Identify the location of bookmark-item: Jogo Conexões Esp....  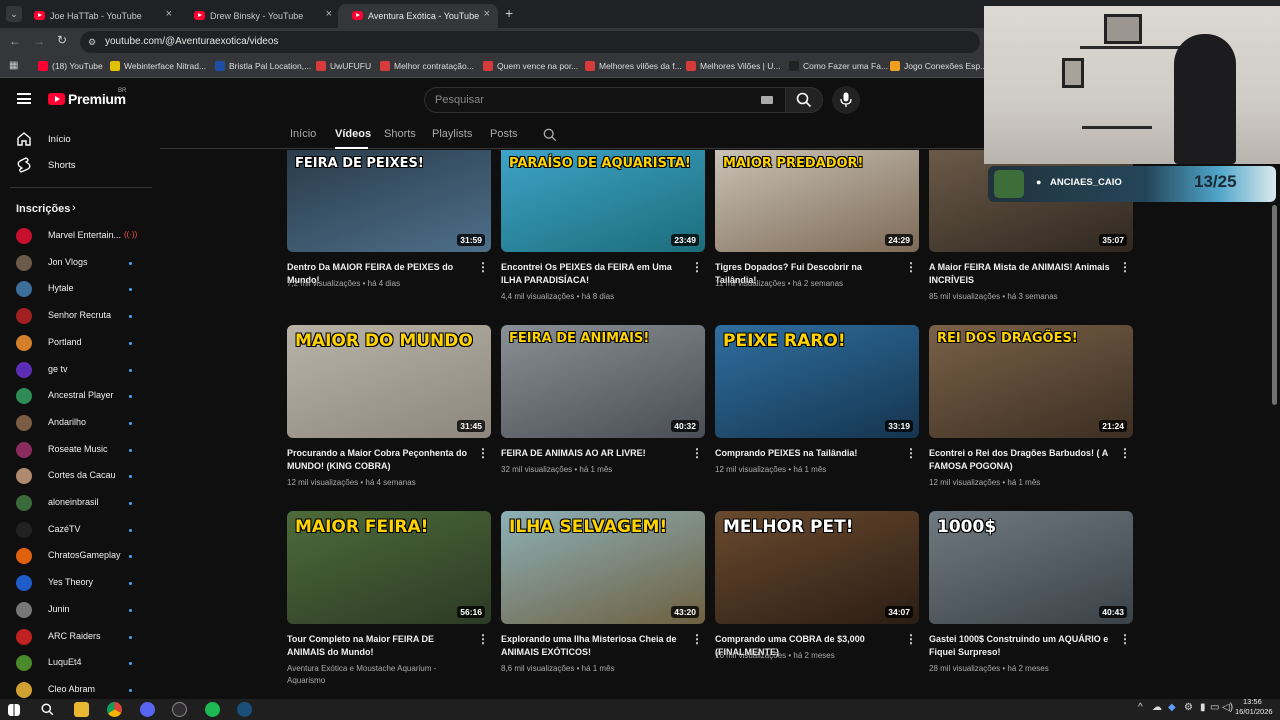
(938, 66).